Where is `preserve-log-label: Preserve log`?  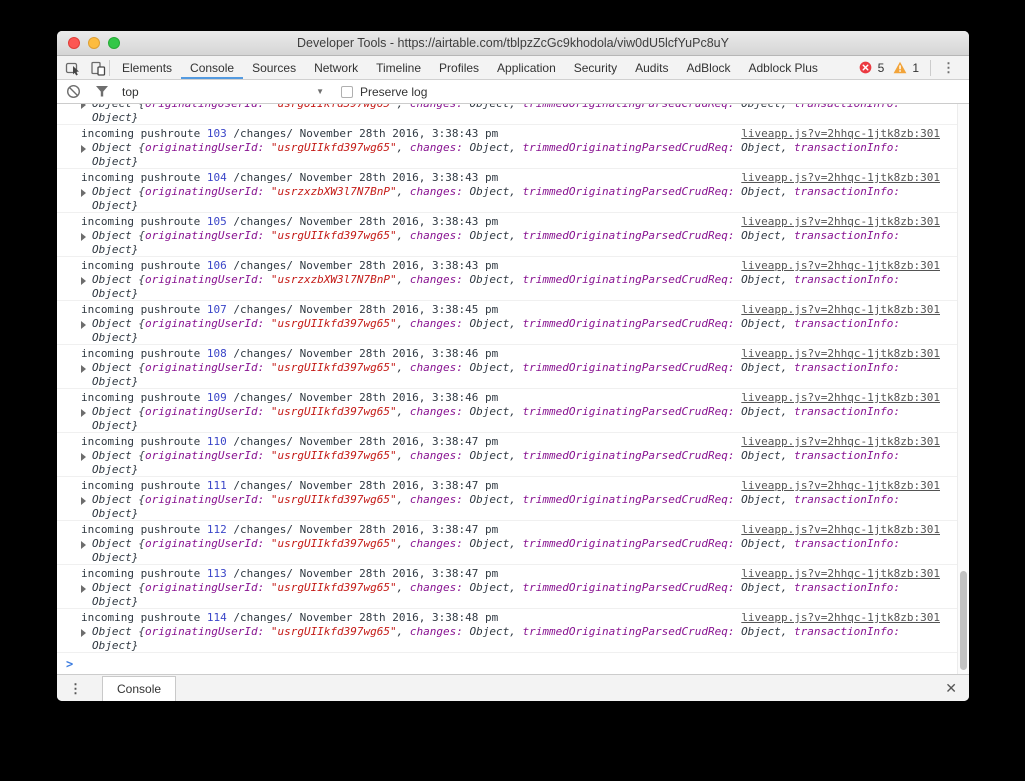
preserve-log-label: Preserve log is located at coordinates (394, 91).